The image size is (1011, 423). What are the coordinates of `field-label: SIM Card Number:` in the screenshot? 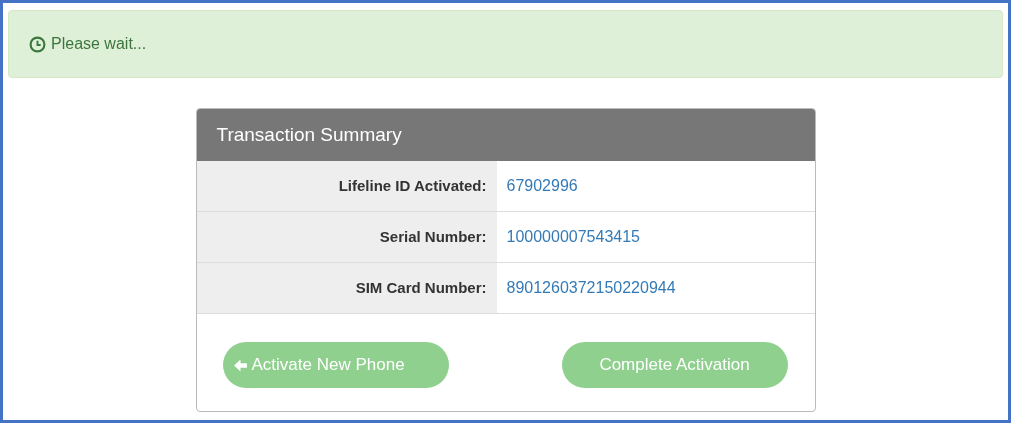 It's located at (346, 288).